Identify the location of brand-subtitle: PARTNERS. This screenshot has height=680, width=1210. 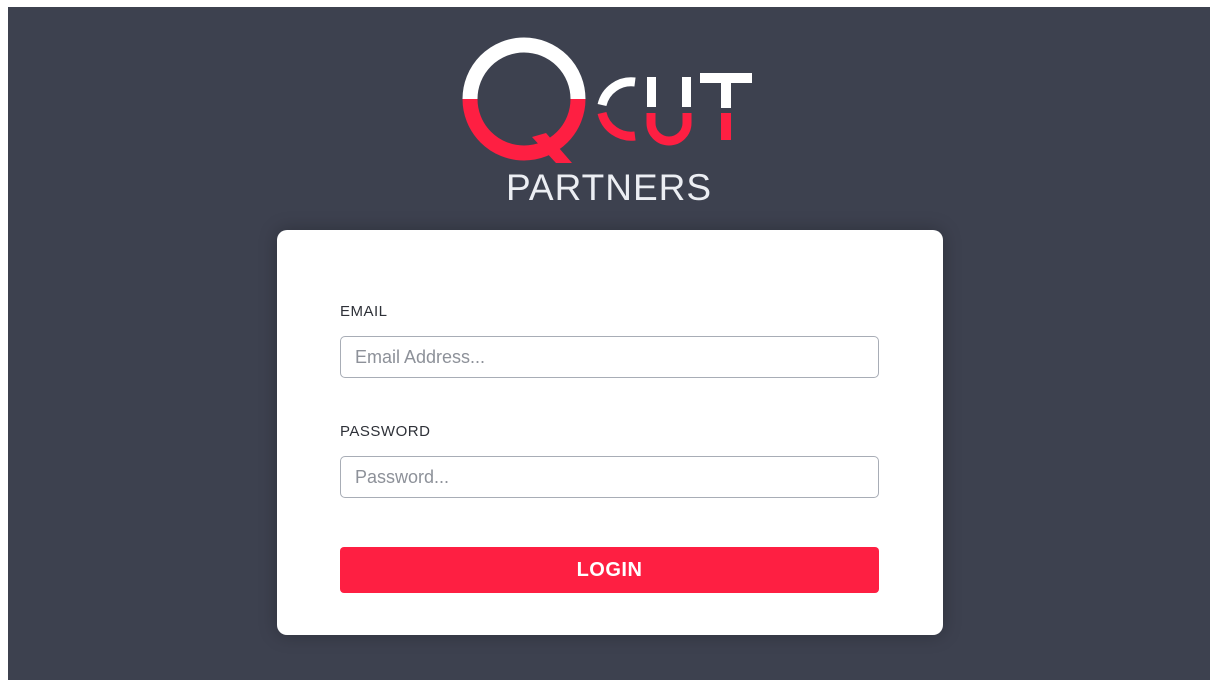
(609, 187).